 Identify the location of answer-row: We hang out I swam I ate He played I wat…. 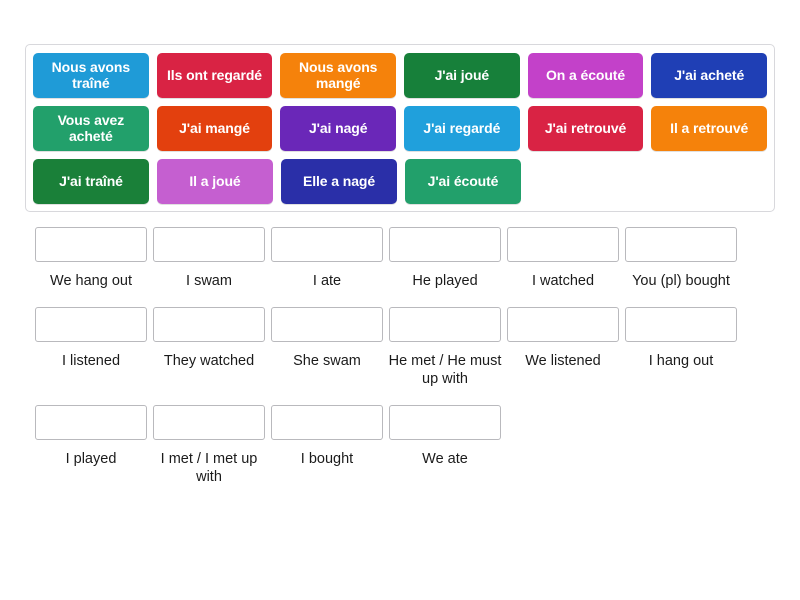
(400, 258).